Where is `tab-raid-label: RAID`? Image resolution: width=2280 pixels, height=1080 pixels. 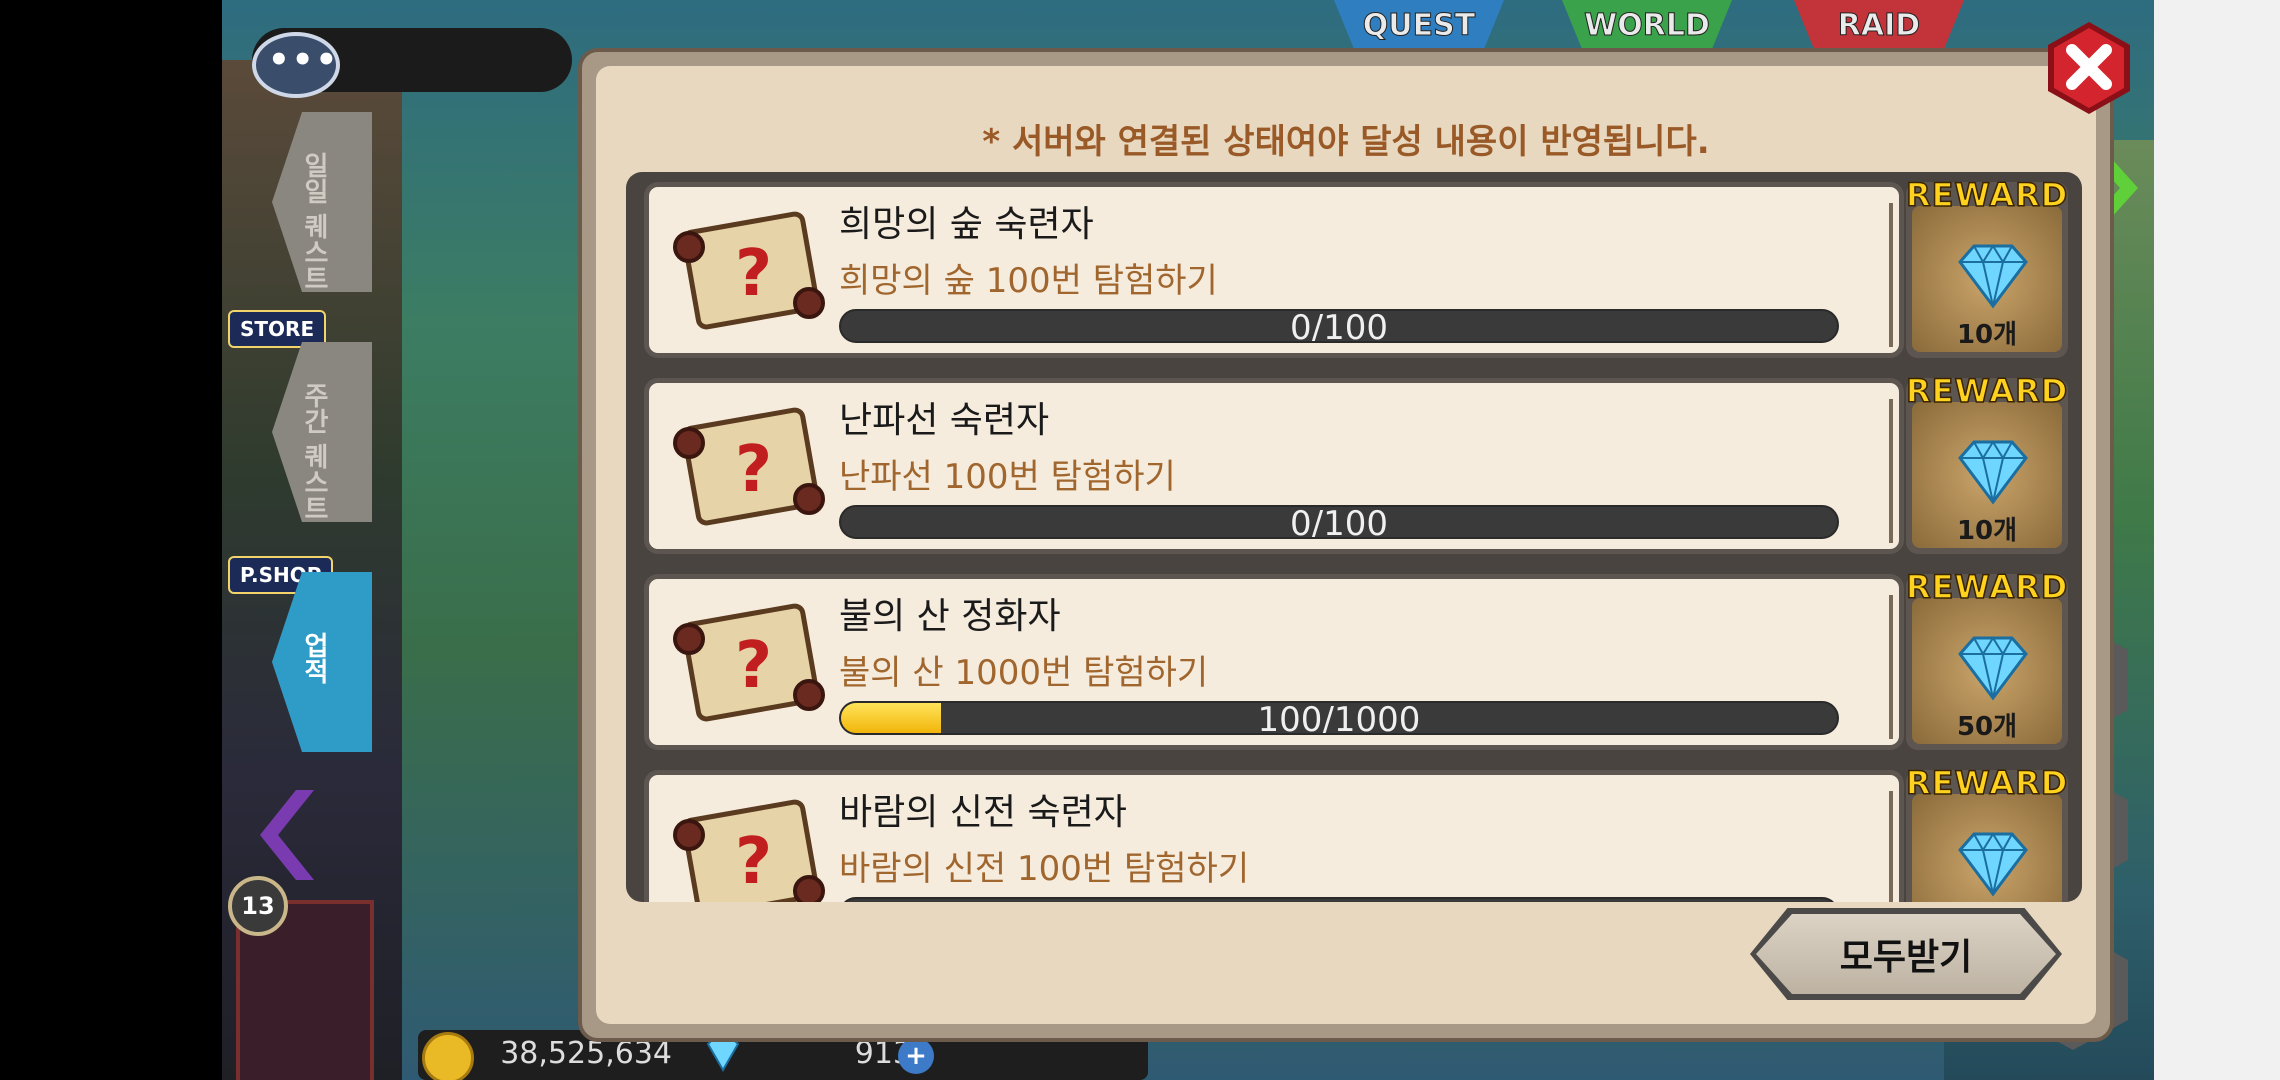 tab-raid-label: RAID is located at coordinates (1879, 25).